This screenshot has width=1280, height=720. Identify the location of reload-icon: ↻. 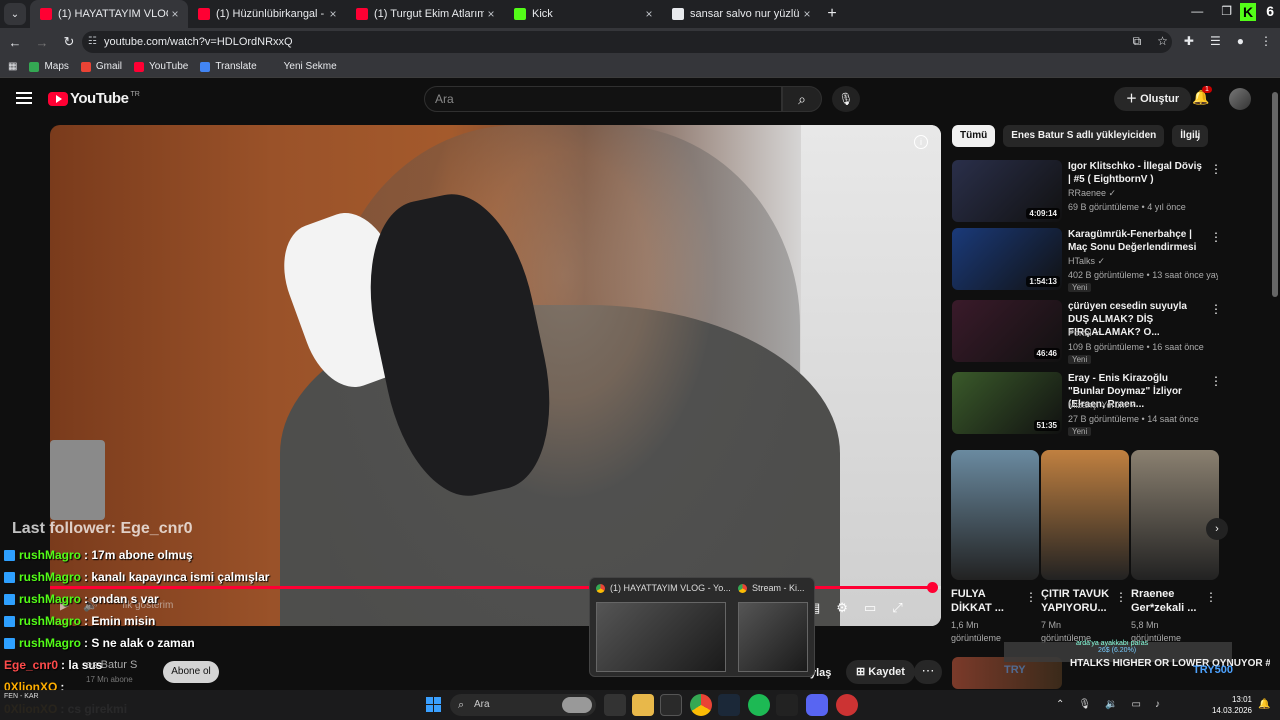
(69, 42).